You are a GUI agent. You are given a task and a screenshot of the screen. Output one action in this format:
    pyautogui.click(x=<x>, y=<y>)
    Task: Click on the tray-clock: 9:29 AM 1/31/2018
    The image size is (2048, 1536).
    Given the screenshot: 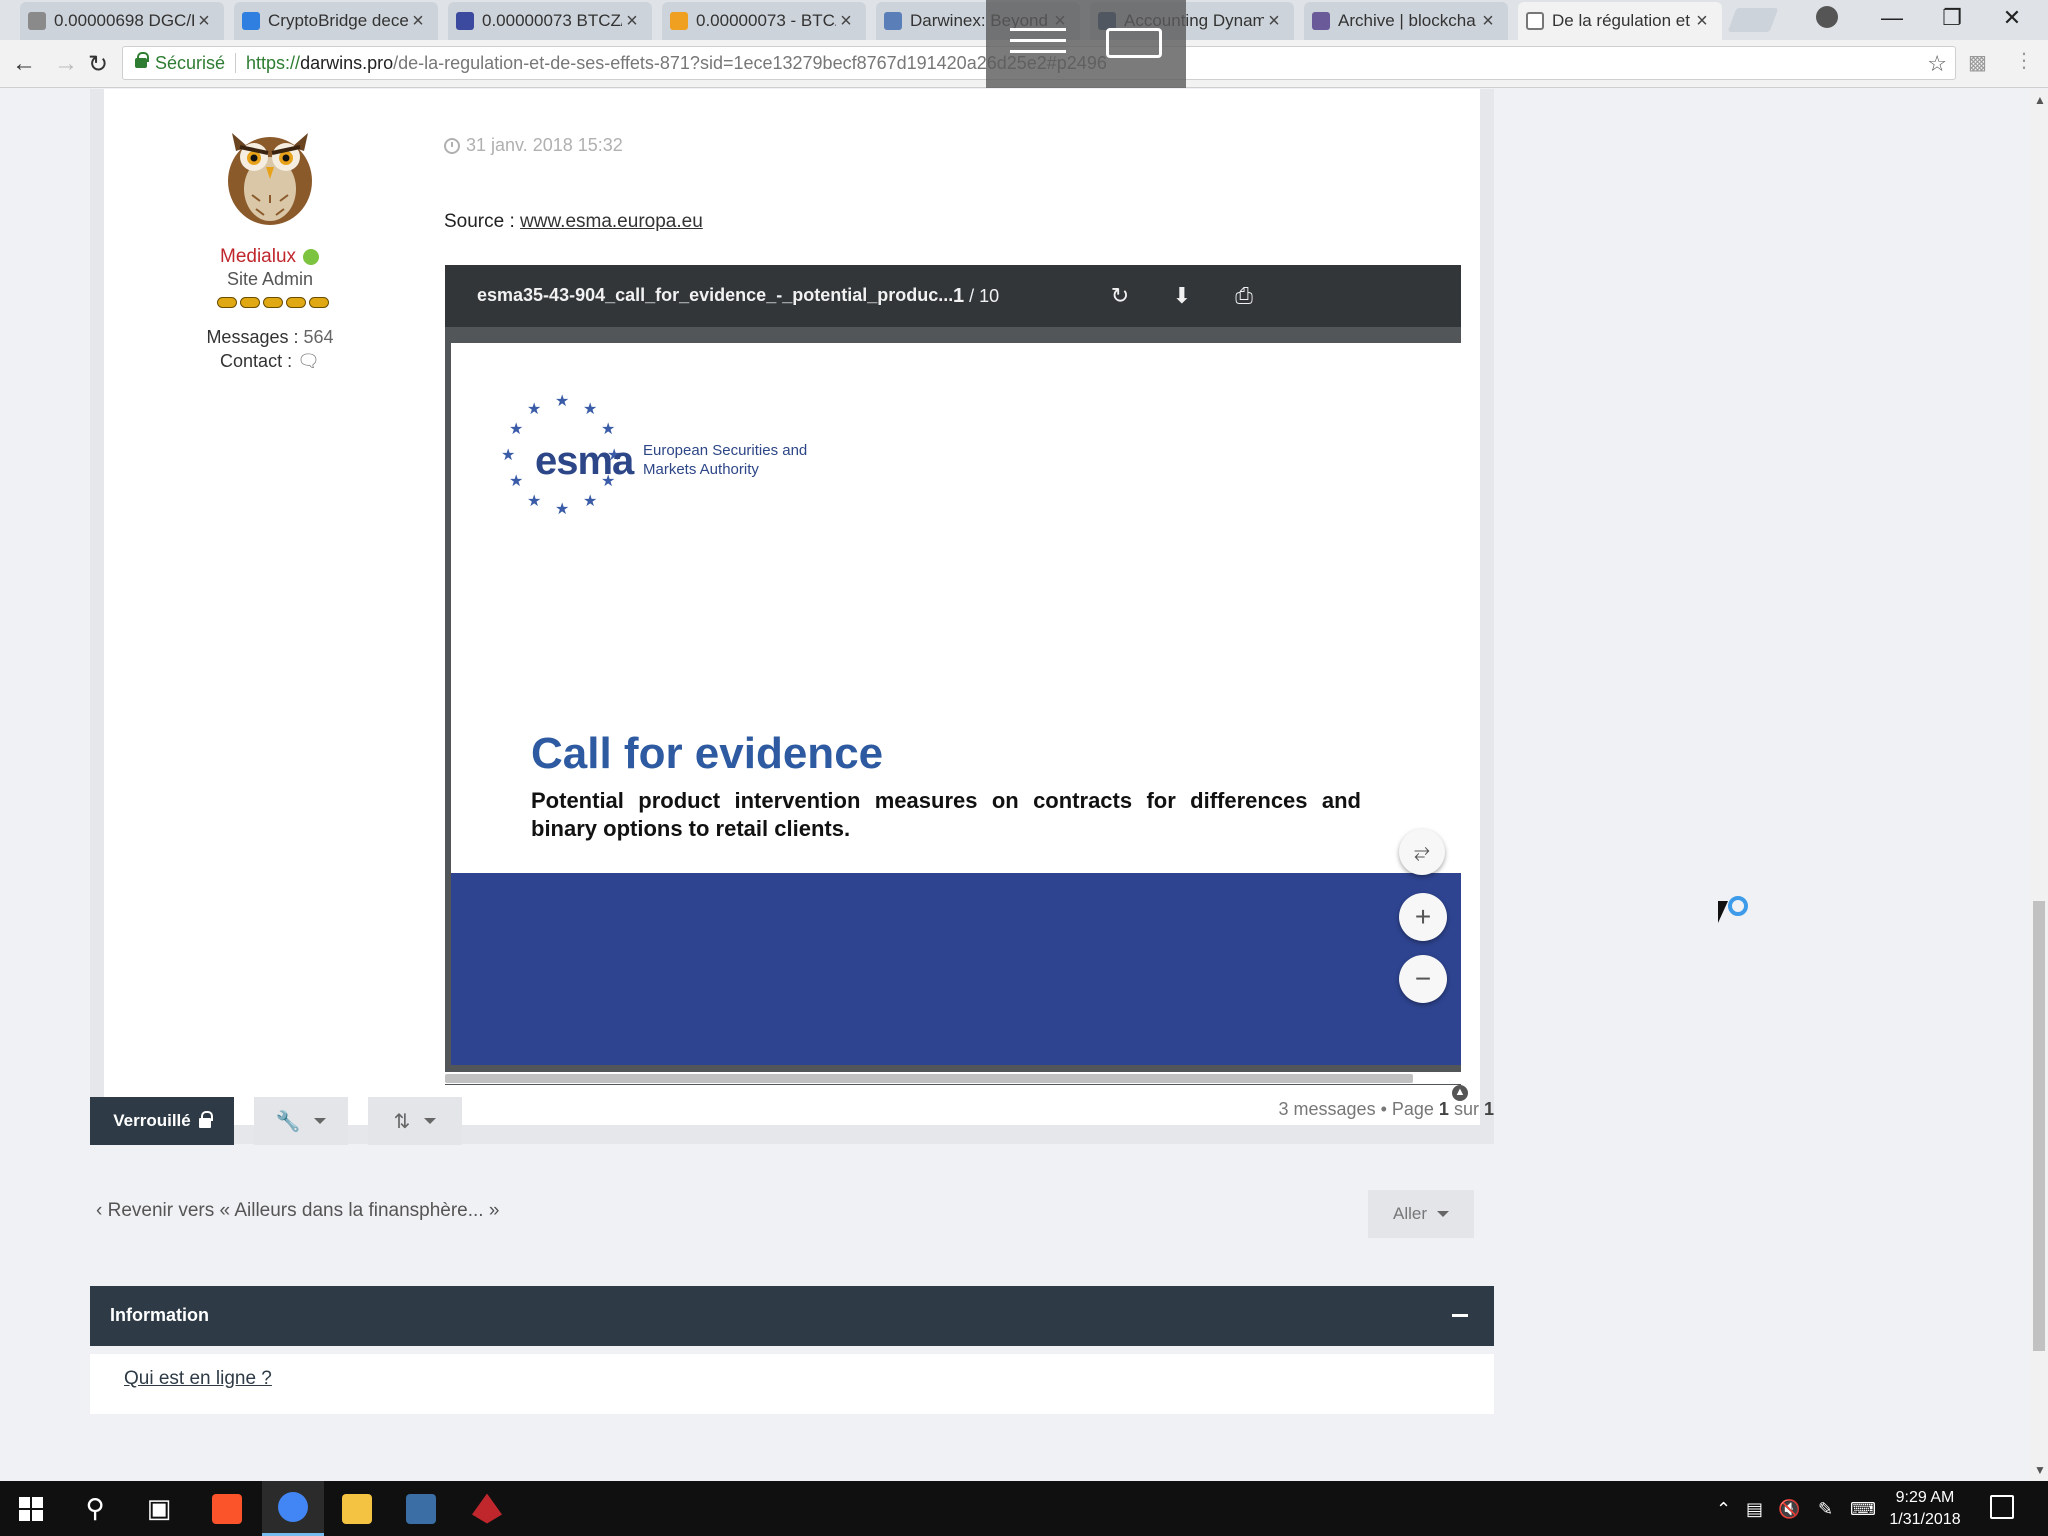 What is the action you would take?
    pyautogui.click(x=1925, y=1509)
    